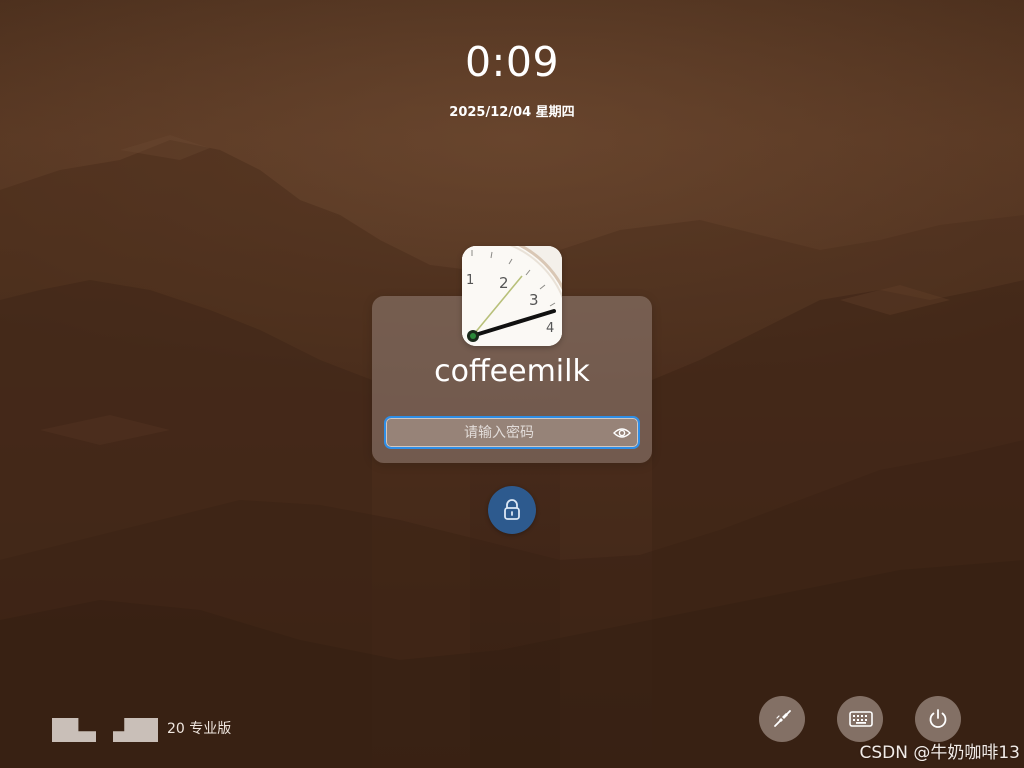 Image resolution: width=1024 pixels, height=768 pixels. Describe the element at coordinates (939, 753) in the screenshot. I see `watermark-text: CSDN @牛奶咖啡13` at that location.